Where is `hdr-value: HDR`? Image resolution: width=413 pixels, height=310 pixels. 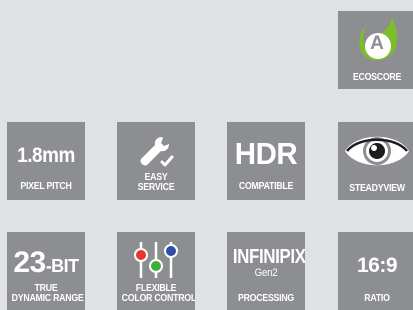
hdr-value: HDR is located at coordinates (266, 153).